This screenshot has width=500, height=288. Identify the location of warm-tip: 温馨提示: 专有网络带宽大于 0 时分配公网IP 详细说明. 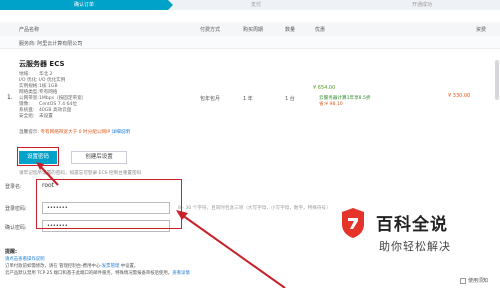
(74, 132).